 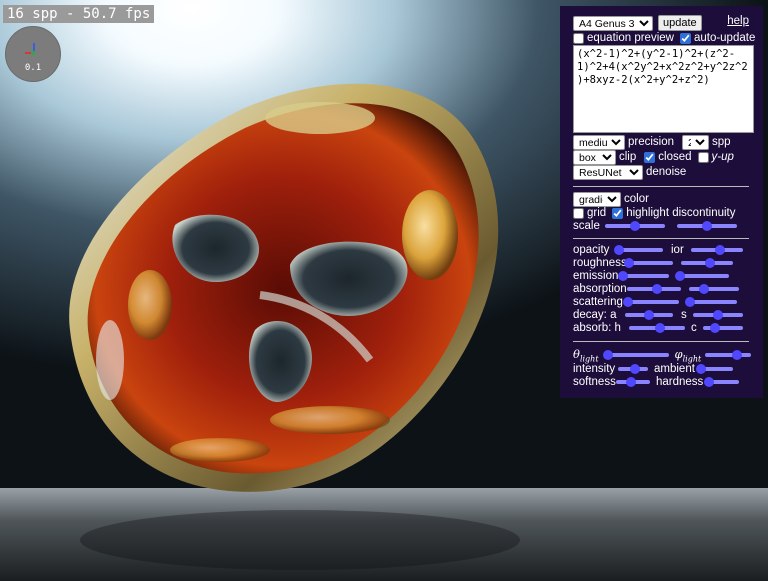 I want to click on zoom-readout: 0.1, so click(x=33, y=68).